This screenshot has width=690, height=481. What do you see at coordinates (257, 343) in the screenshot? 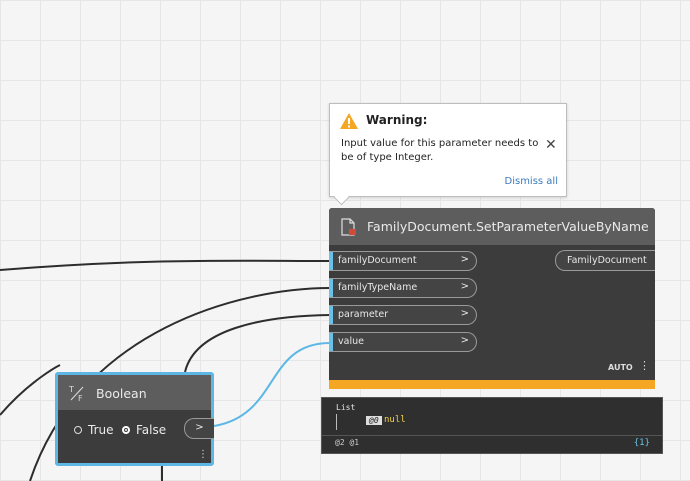
I see `wire-parameter` at bounding box center [257, 343].